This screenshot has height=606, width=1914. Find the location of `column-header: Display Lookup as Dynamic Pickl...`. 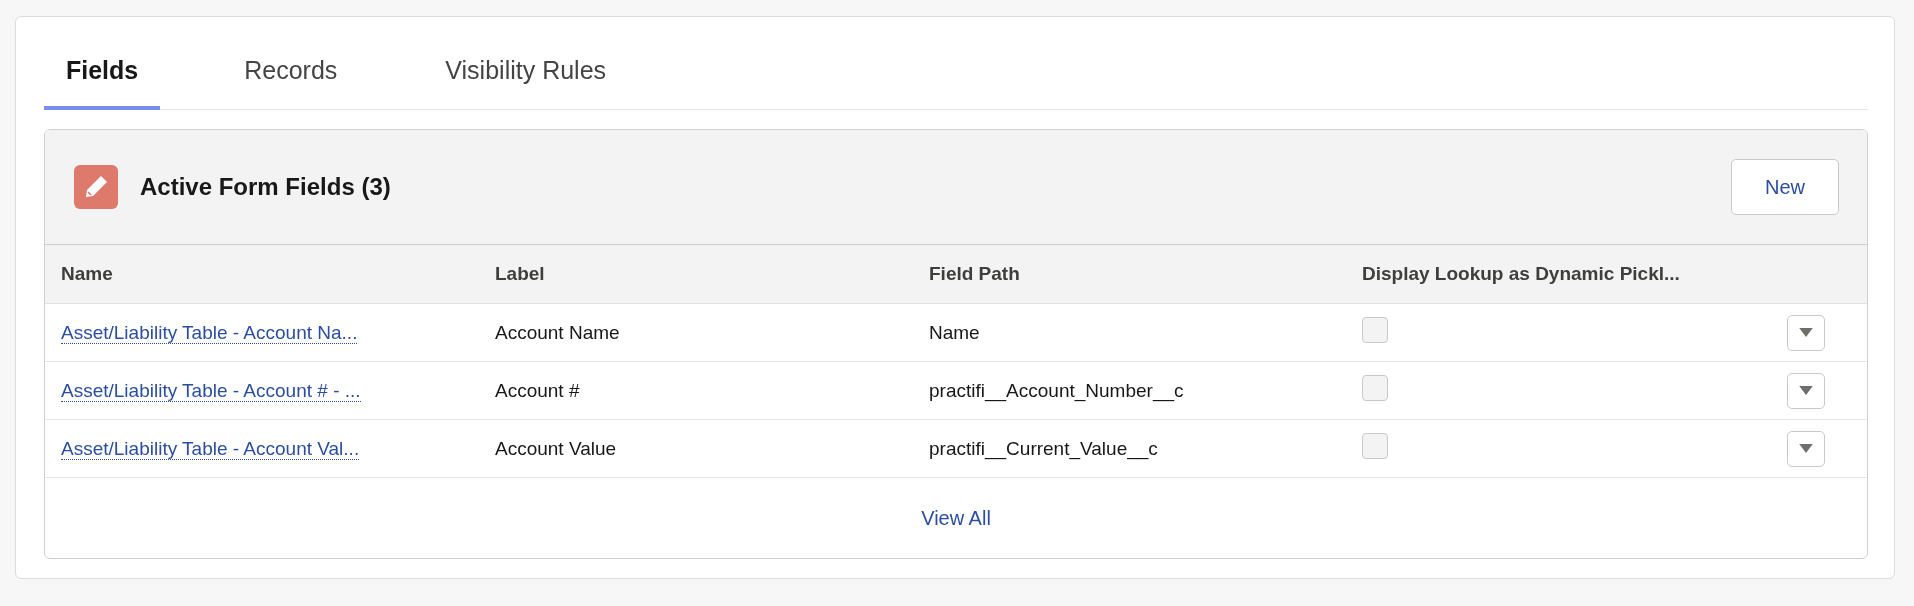

column-header: Display Lookup as Dynamic Pickl... is located at coordinates (1521, 274).